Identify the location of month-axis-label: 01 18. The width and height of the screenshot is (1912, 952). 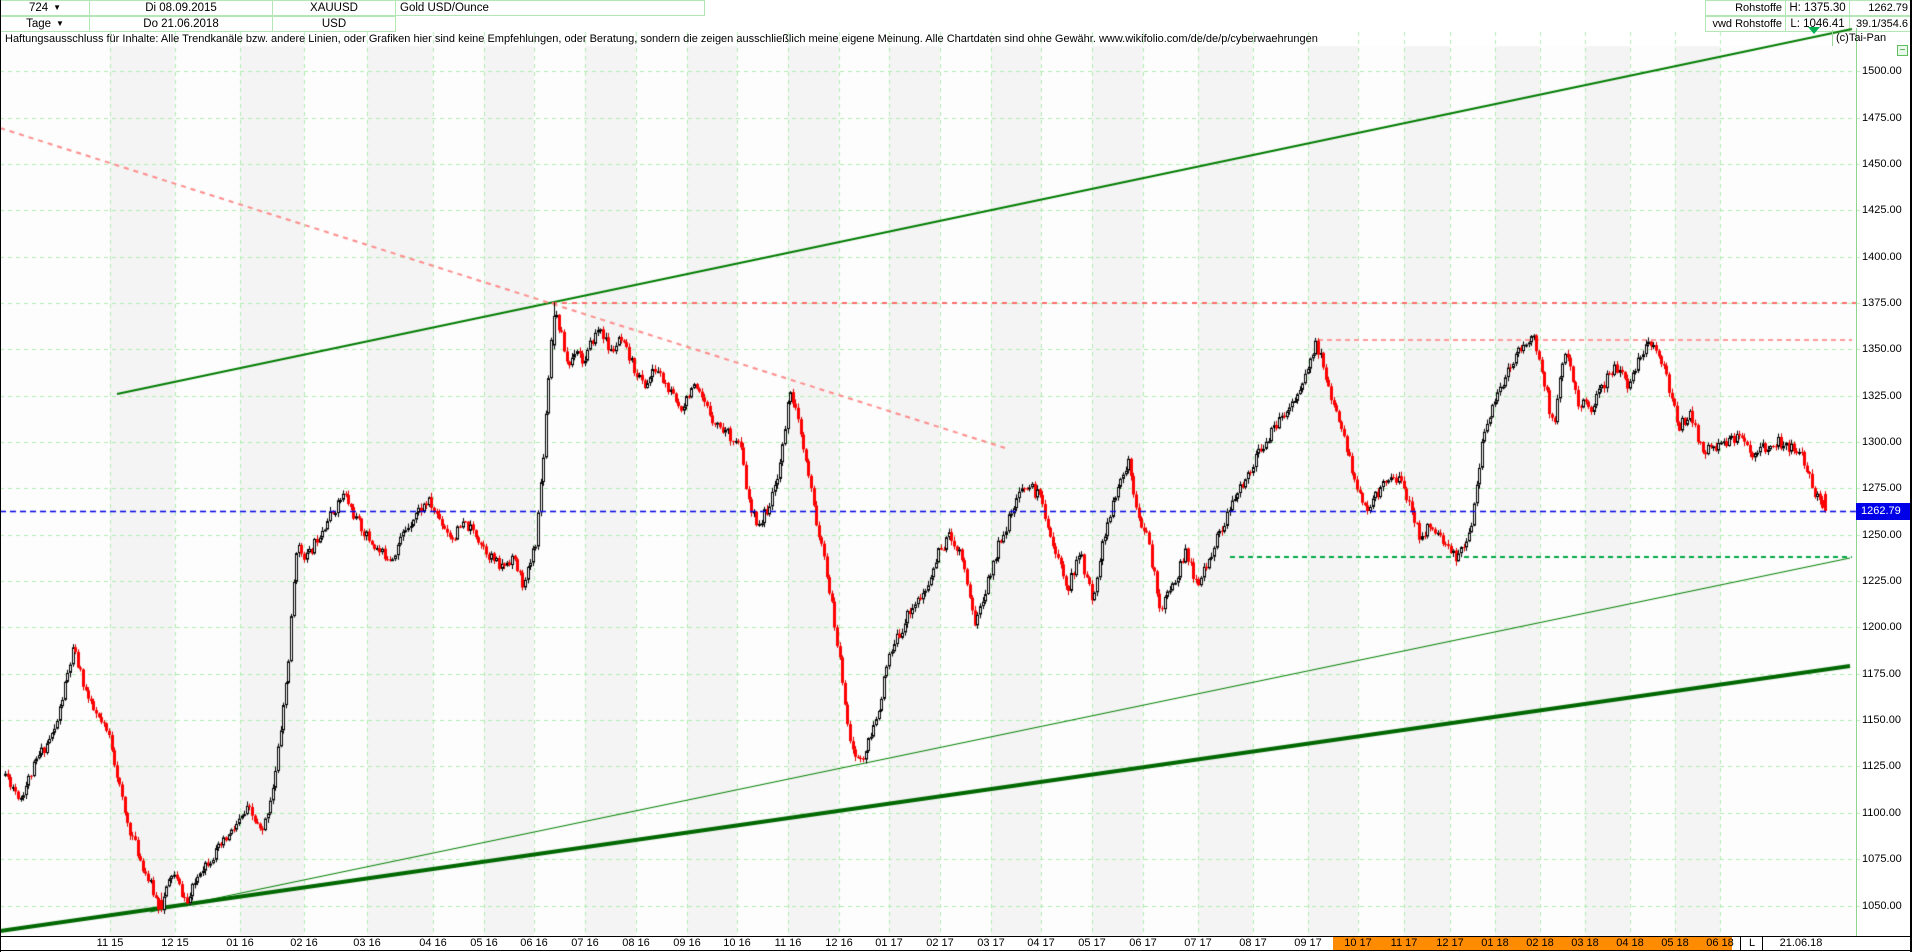
(1495, 943).